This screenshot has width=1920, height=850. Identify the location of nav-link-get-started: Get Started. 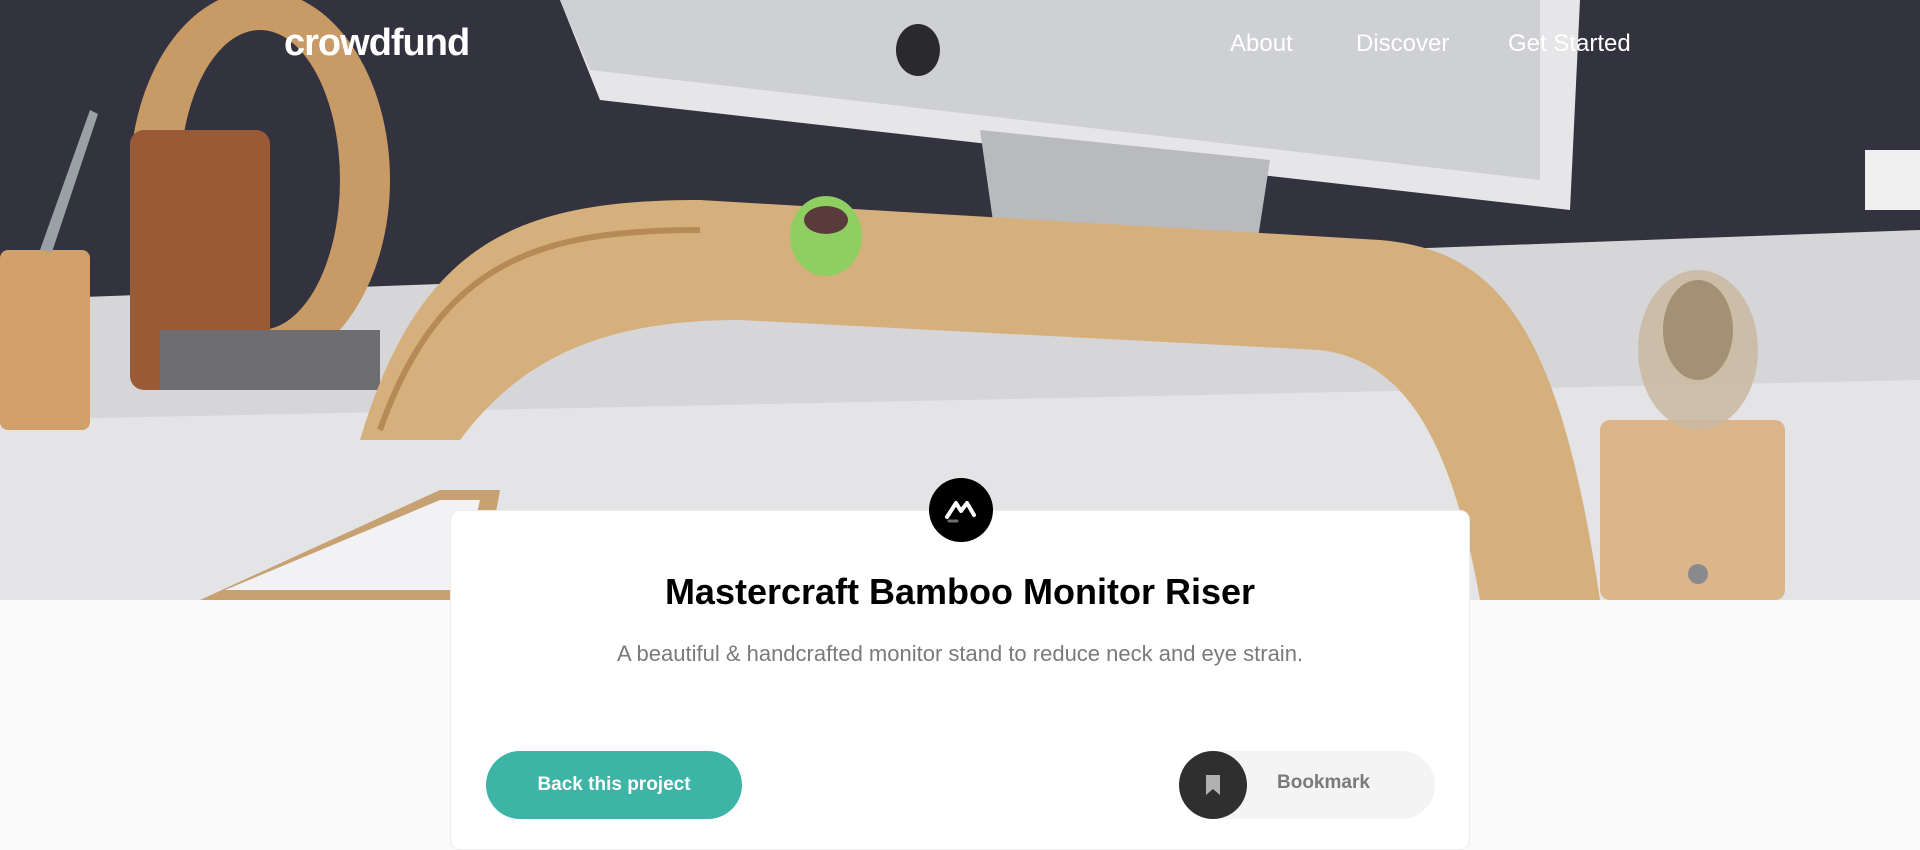
(1569, 44).